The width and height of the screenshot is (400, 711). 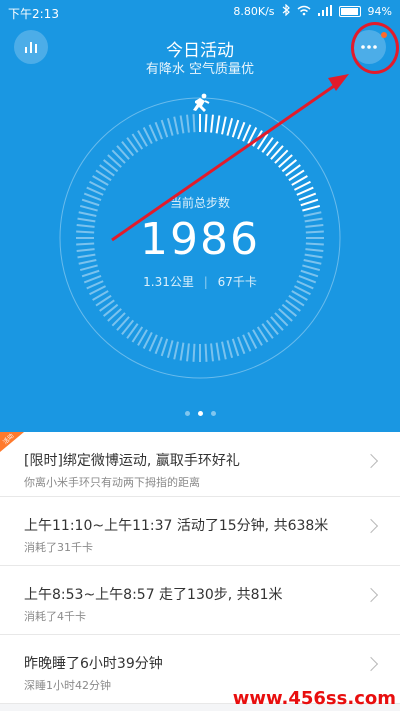 I want to click on watermark: www.456ss.com, so click(x=314, y=698).